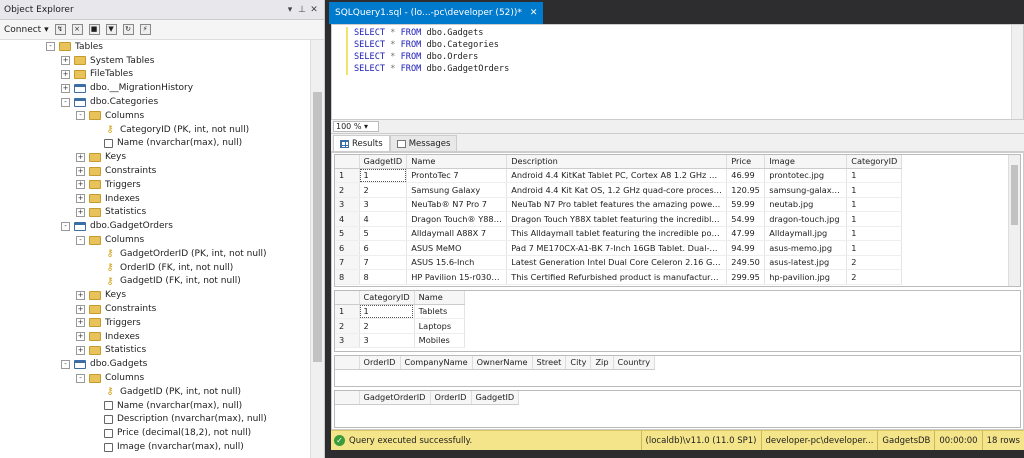  What do you see at coordinates (1017, 72) in the screenshot?
I see `editor-scrollbar` at bounding box center [1017, 72].